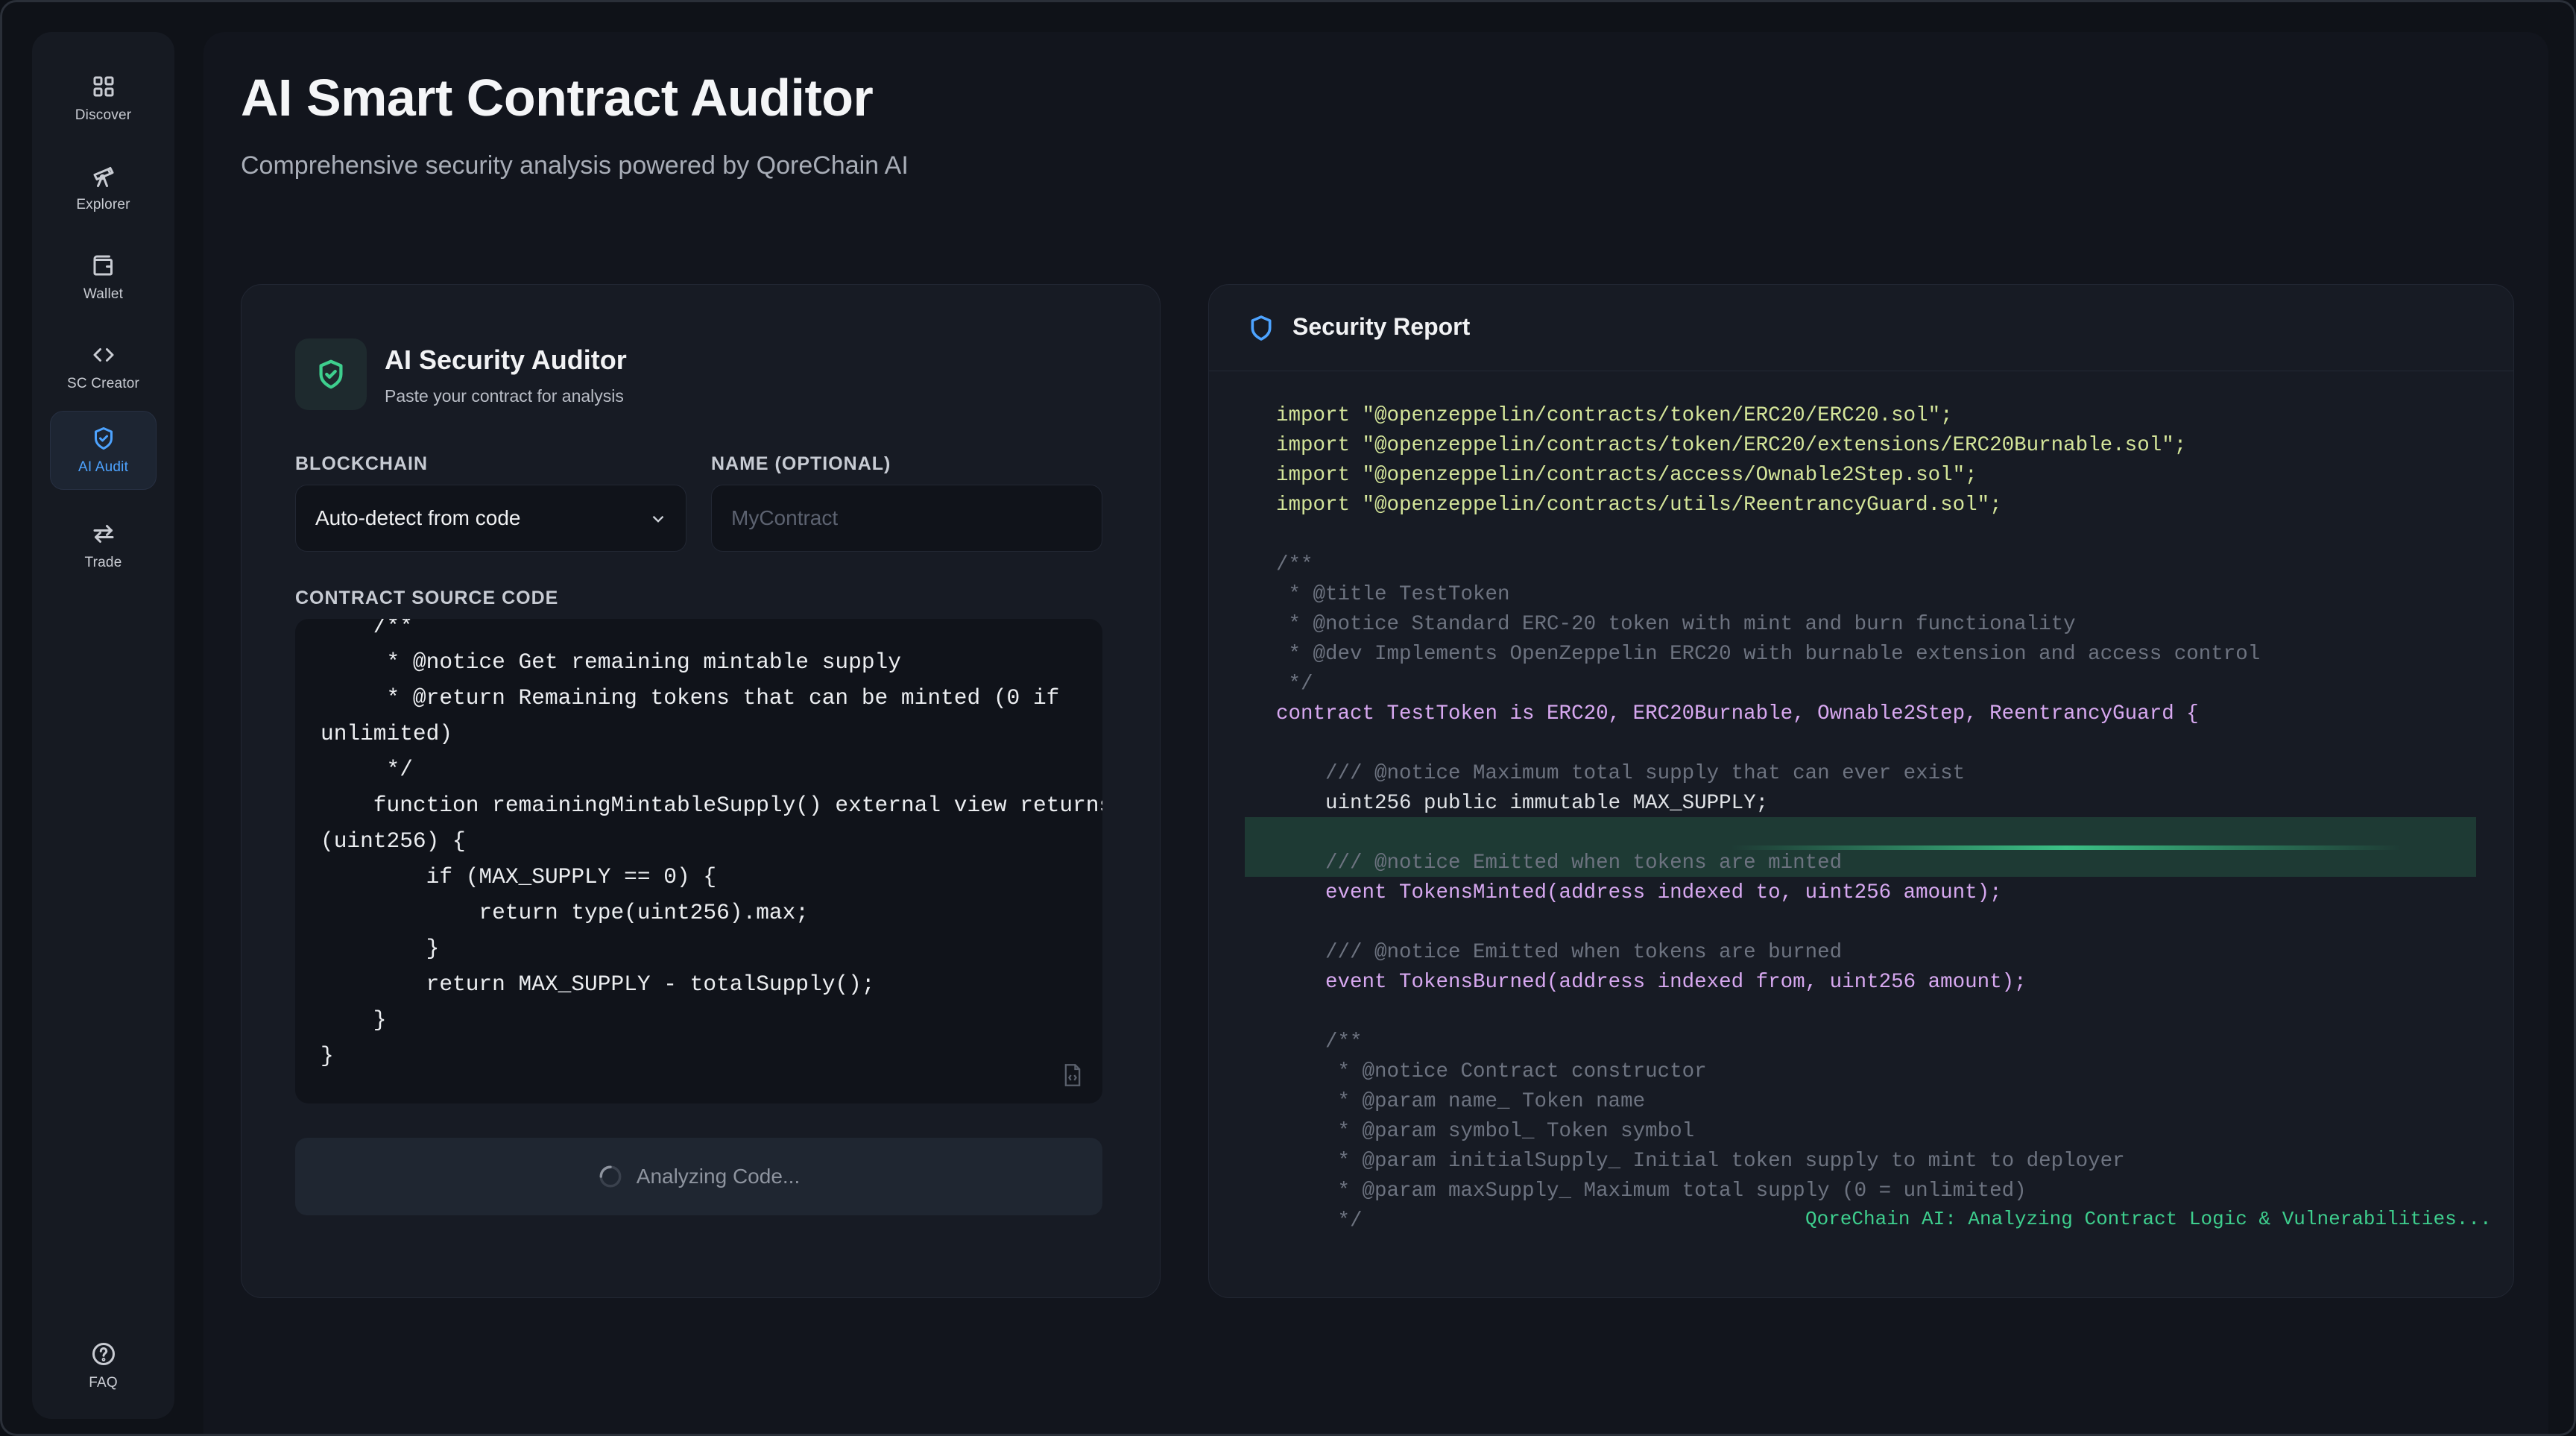  What do you see at coordinates (362, 463) in the screenshot?
I see `blockchain-label: BLOCKCHAIN` at bounding box center [362, 463].